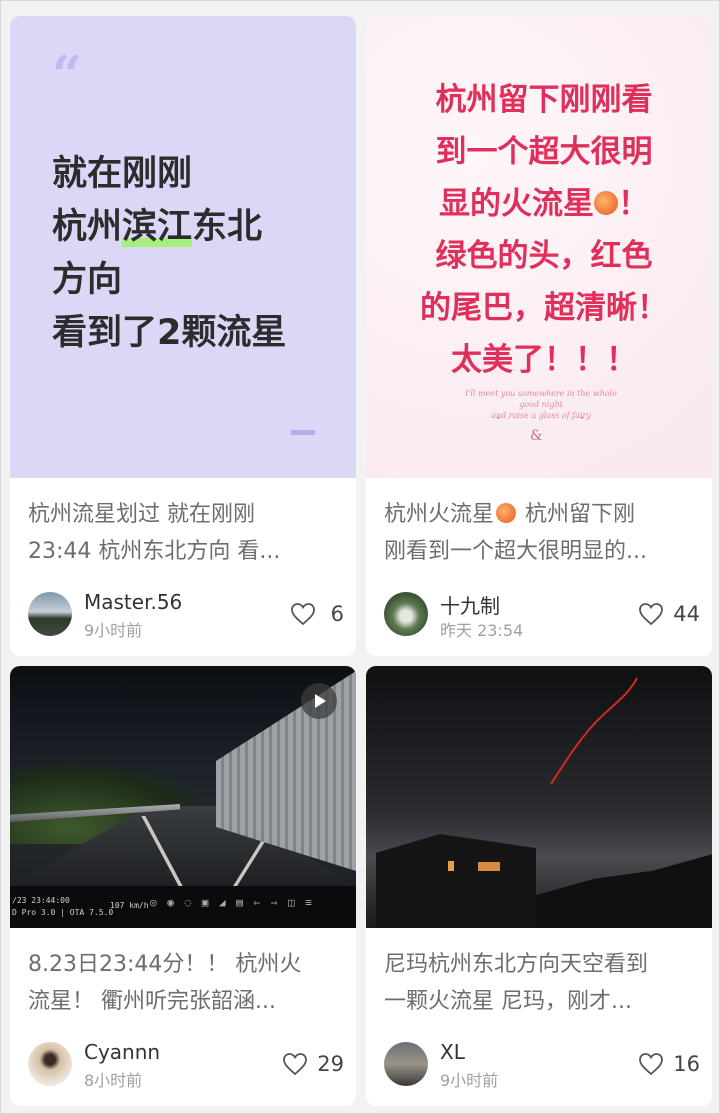  What do you see at coordinates (157, 227) in the screenshot?
I see `cover-text-highlight: 滨江` at bounding box center [157, 227].